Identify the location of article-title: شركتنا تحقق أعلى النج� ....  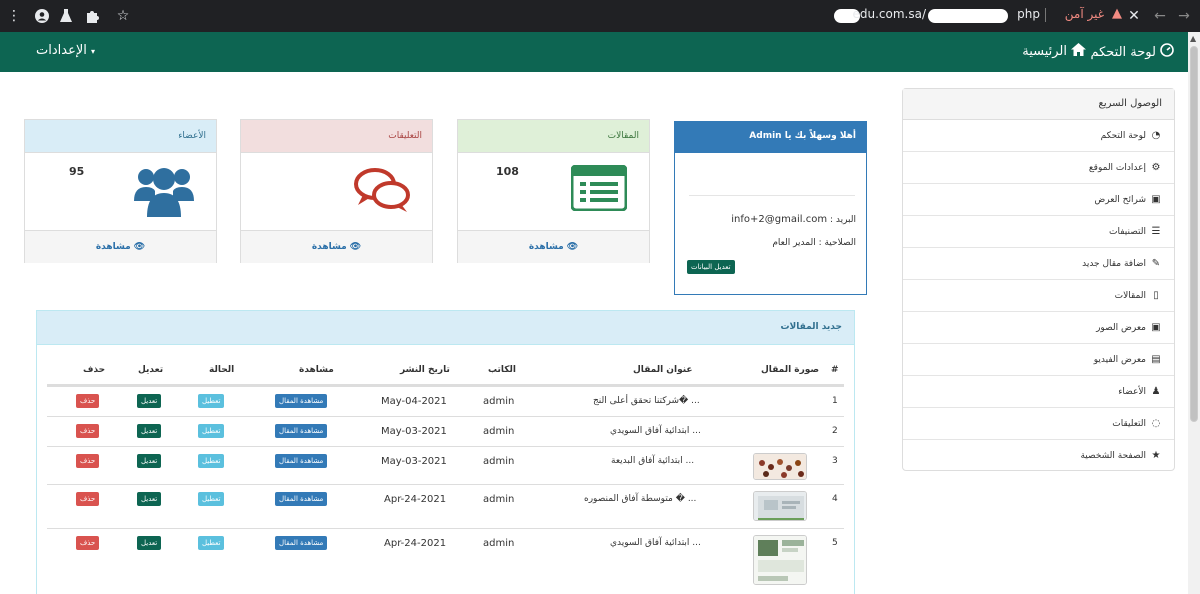
(646, 401).